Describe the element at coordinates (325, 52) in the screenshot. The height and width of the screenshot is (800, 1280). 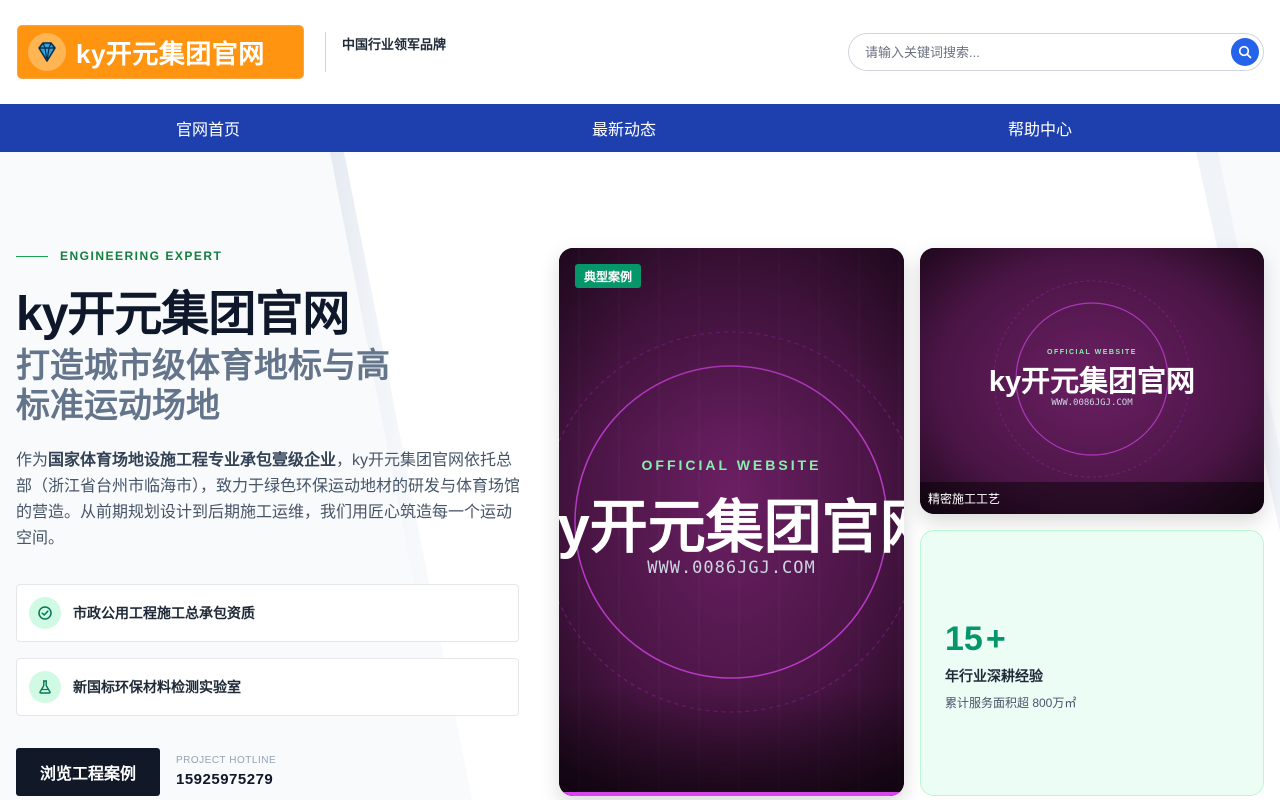
I see `header-divider` at that location.